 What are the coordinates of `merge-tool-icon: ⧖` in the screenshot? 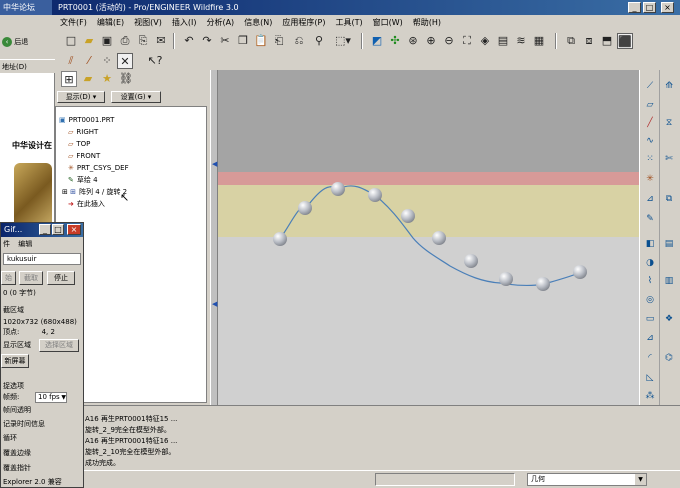 It's located at (669, 123).